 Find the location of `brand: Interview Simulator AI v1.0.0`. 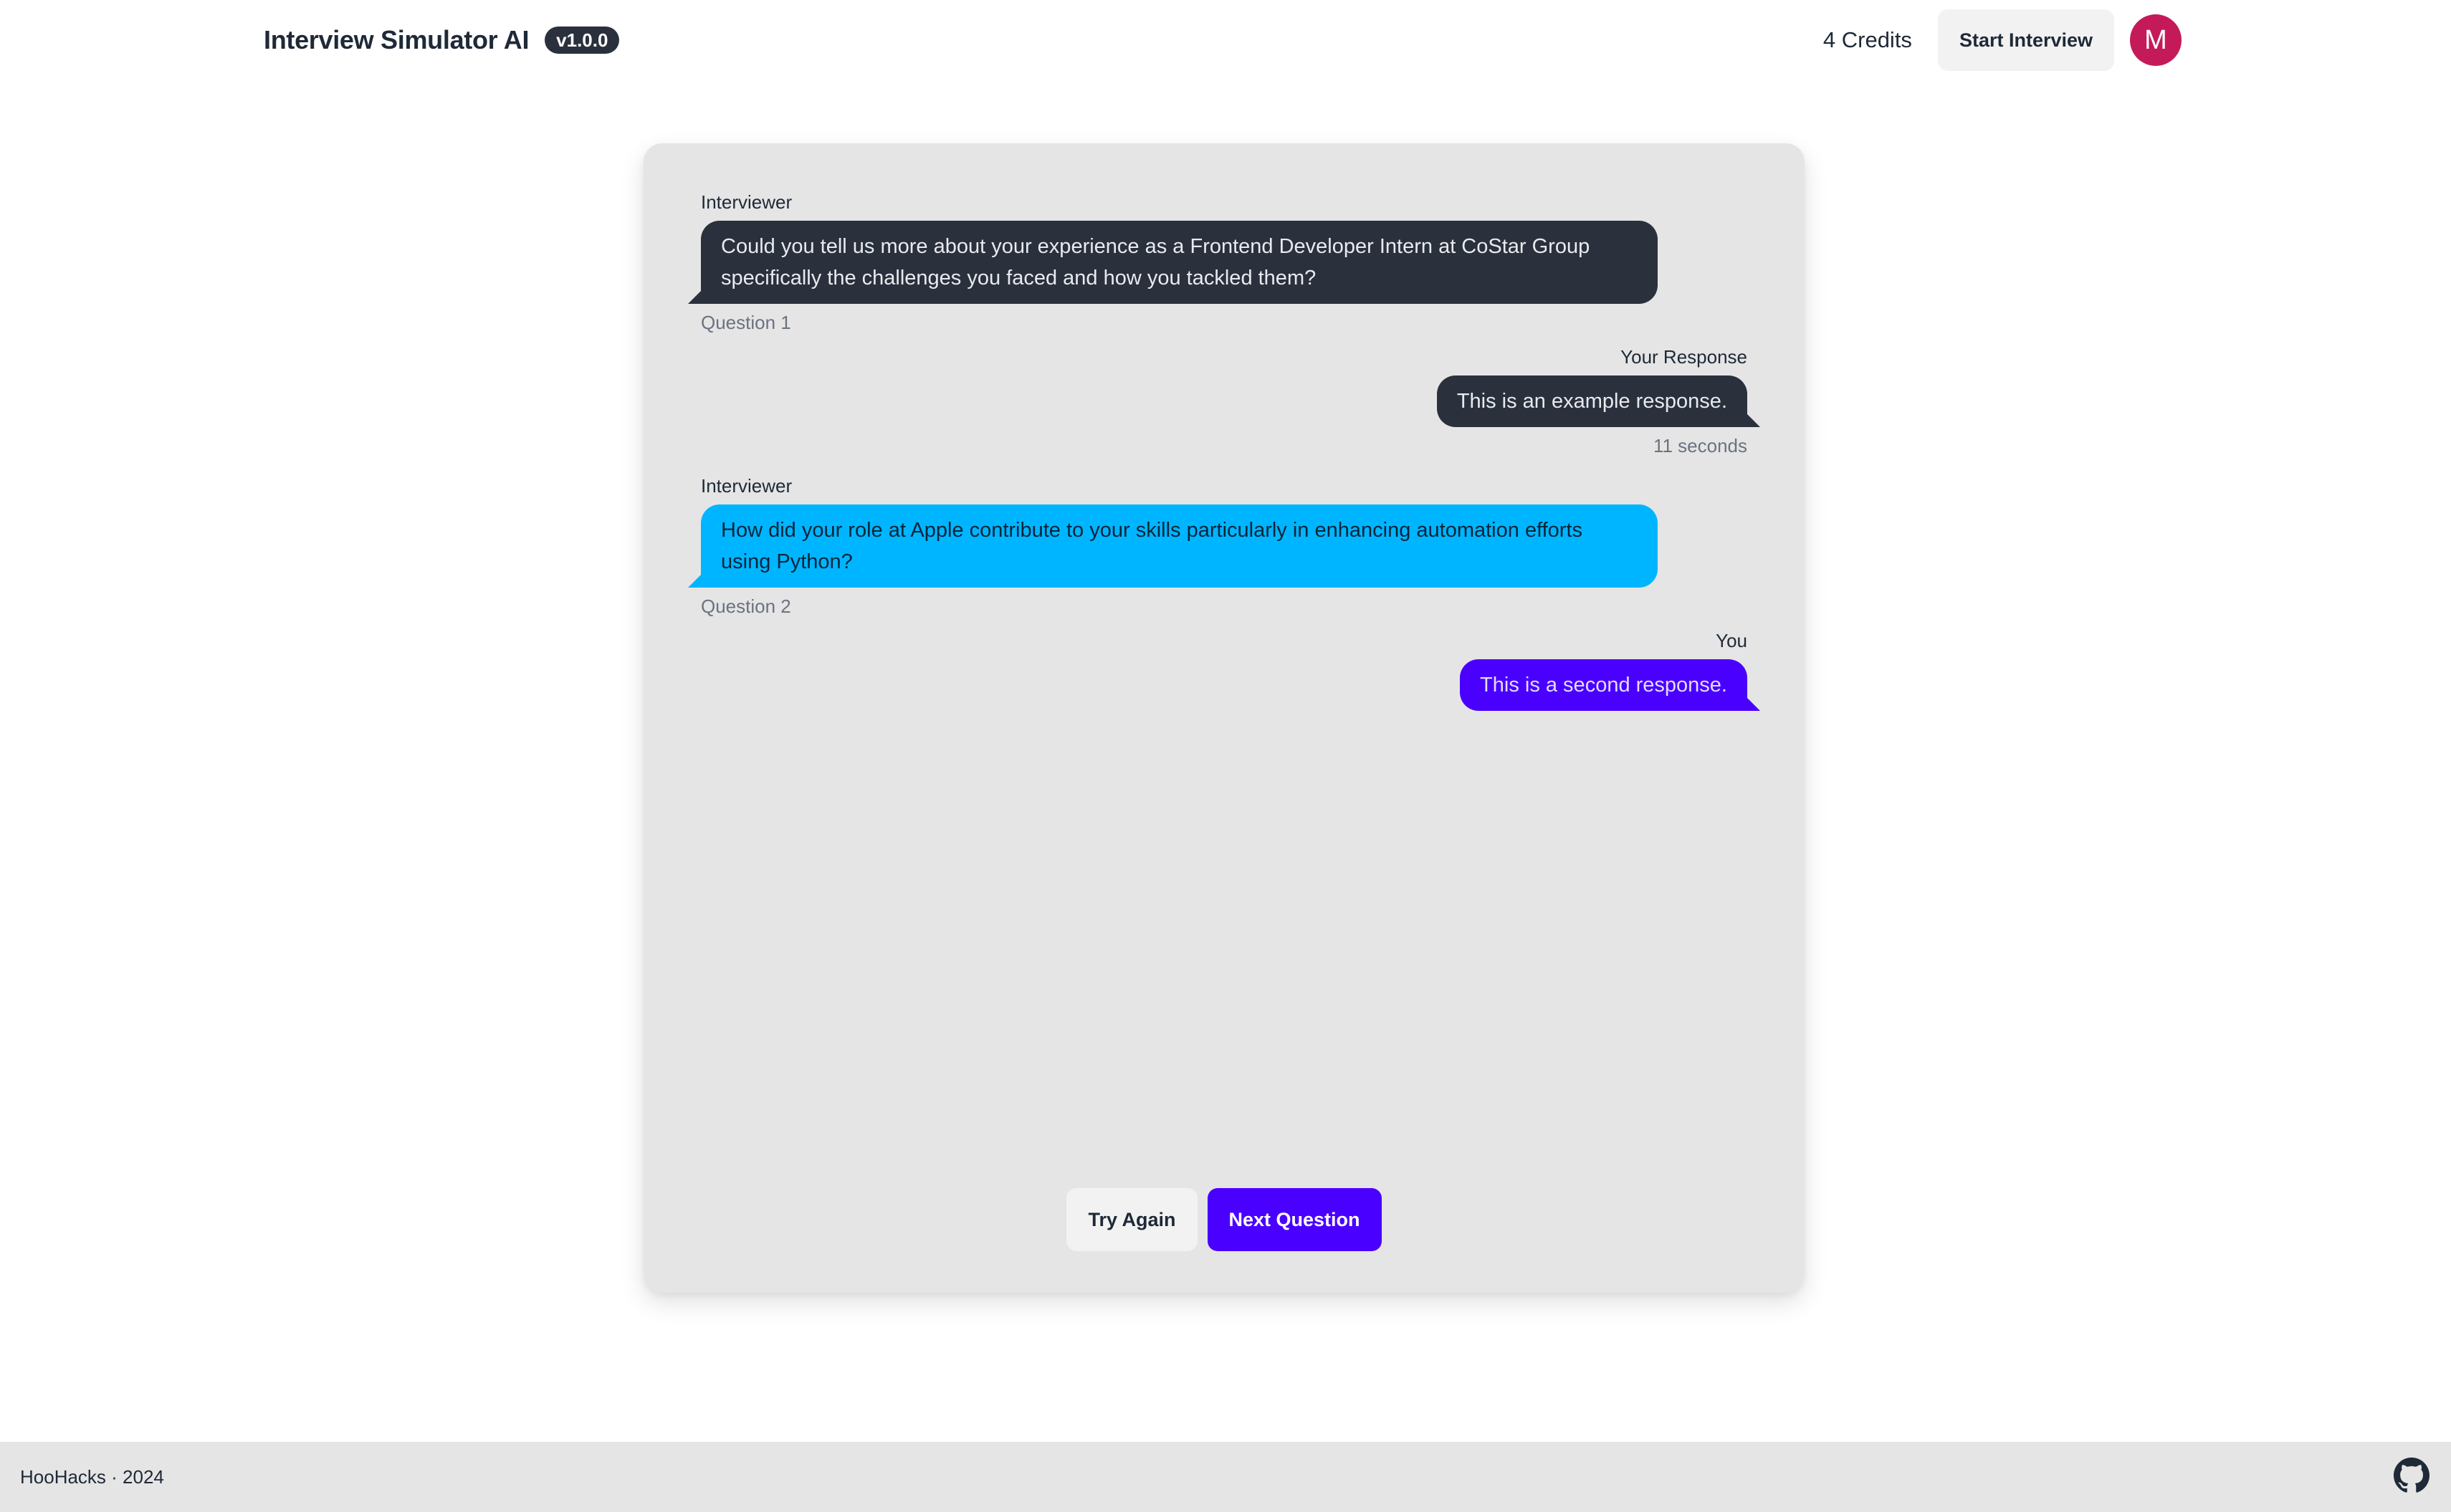

brand: Interview Simulator AI v1.0.0 is located at coordinates (442, 40).